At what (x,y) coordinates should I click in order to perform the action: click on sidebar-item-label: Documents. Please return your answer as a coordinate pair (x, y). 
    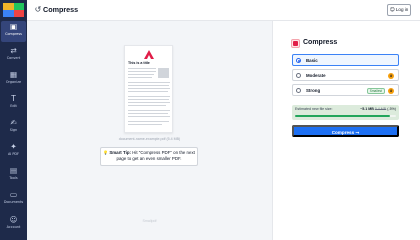
    Looking at the image, I should click on (13, 202).